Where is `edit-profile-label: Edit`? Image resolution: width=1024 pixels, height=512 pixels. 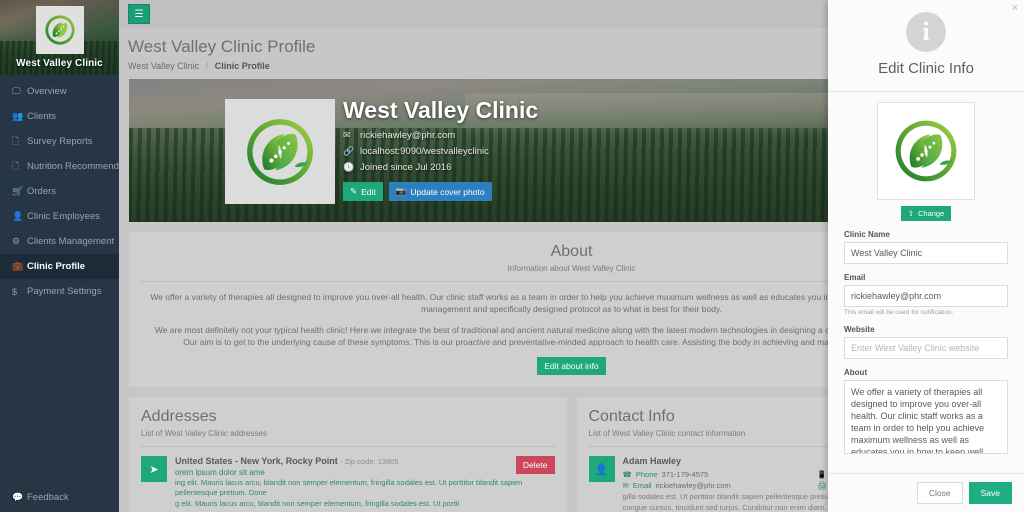 edit-profile-label: Edit is located at coordinates (368, 191).